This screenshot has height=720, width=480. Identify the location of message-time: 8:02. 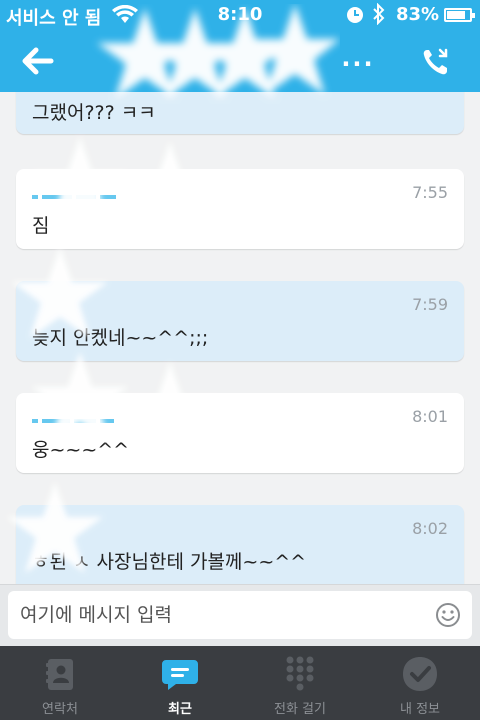
(430, 528).